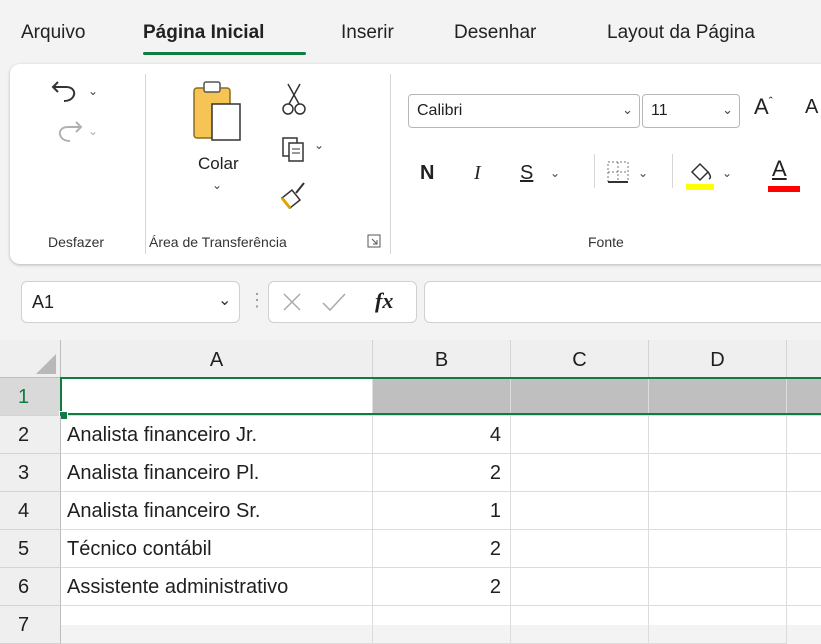  I want to click on cell-a7, so click(217, 625).